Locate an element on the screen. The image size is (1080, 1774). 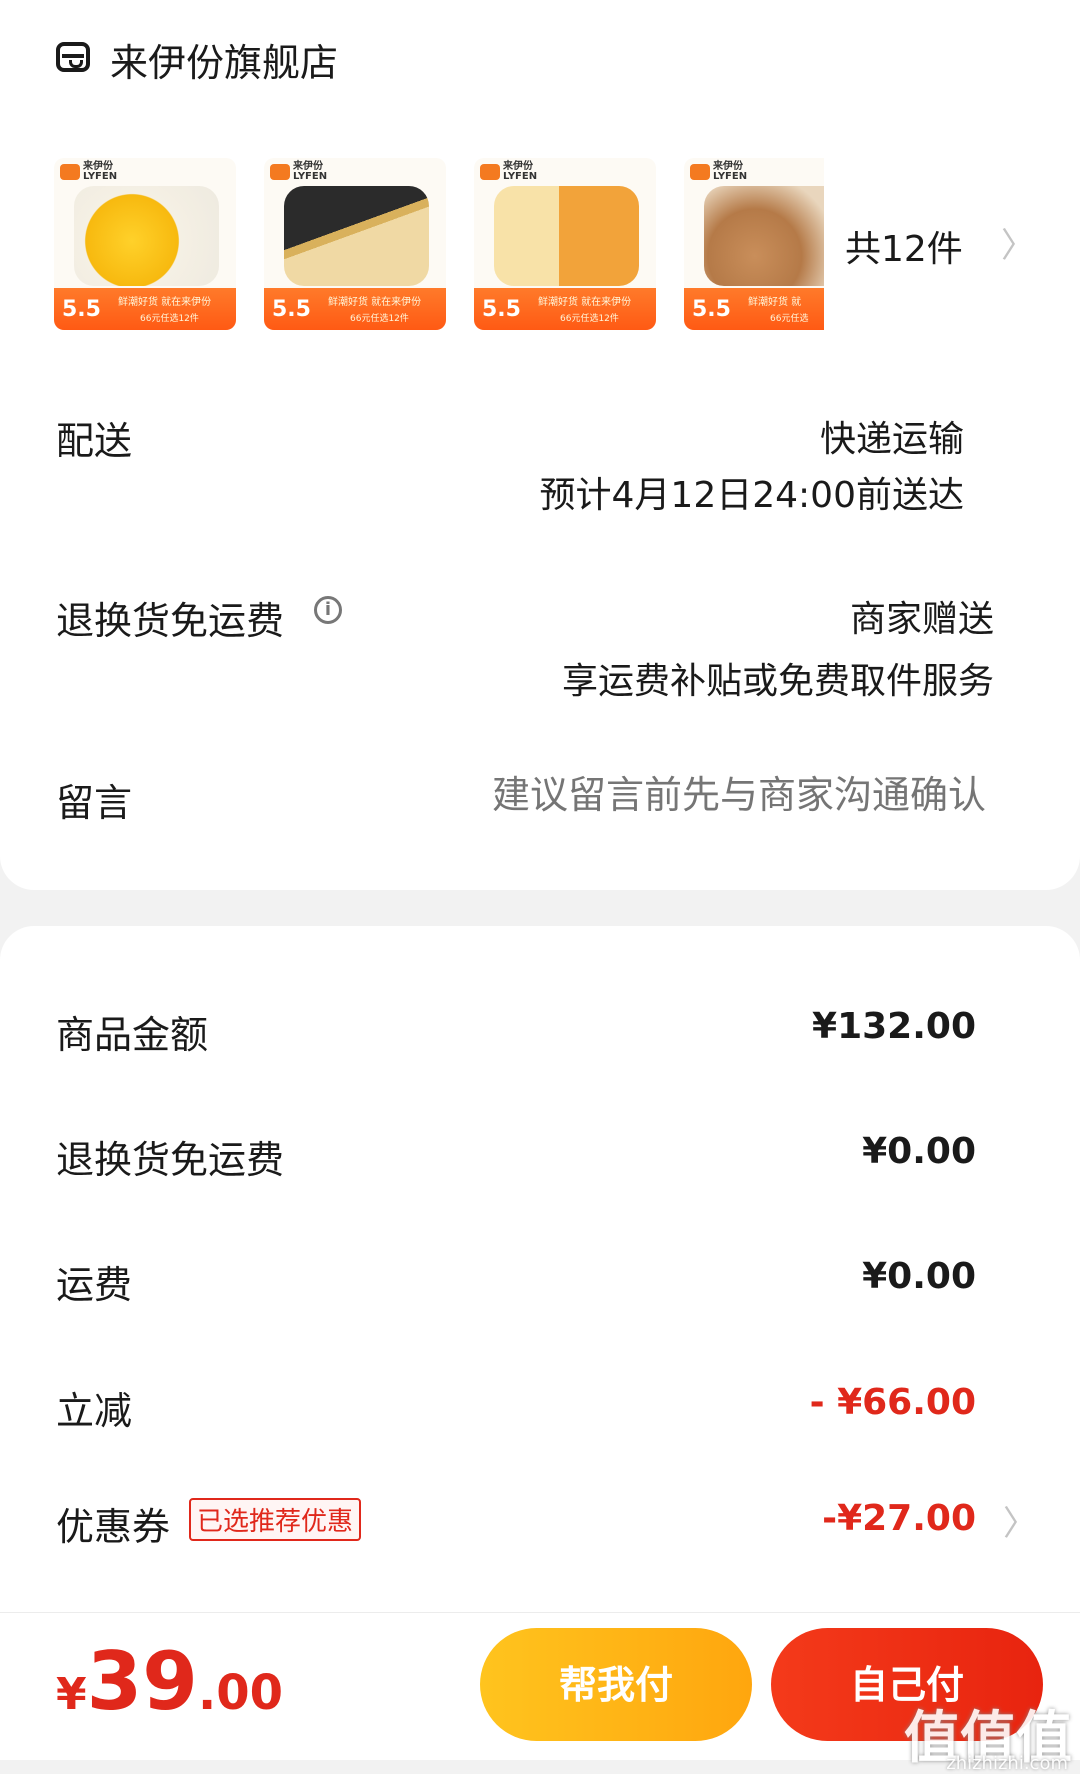
watermark-url: zhizhizhi.com is located at coordinates (1007, 1763).